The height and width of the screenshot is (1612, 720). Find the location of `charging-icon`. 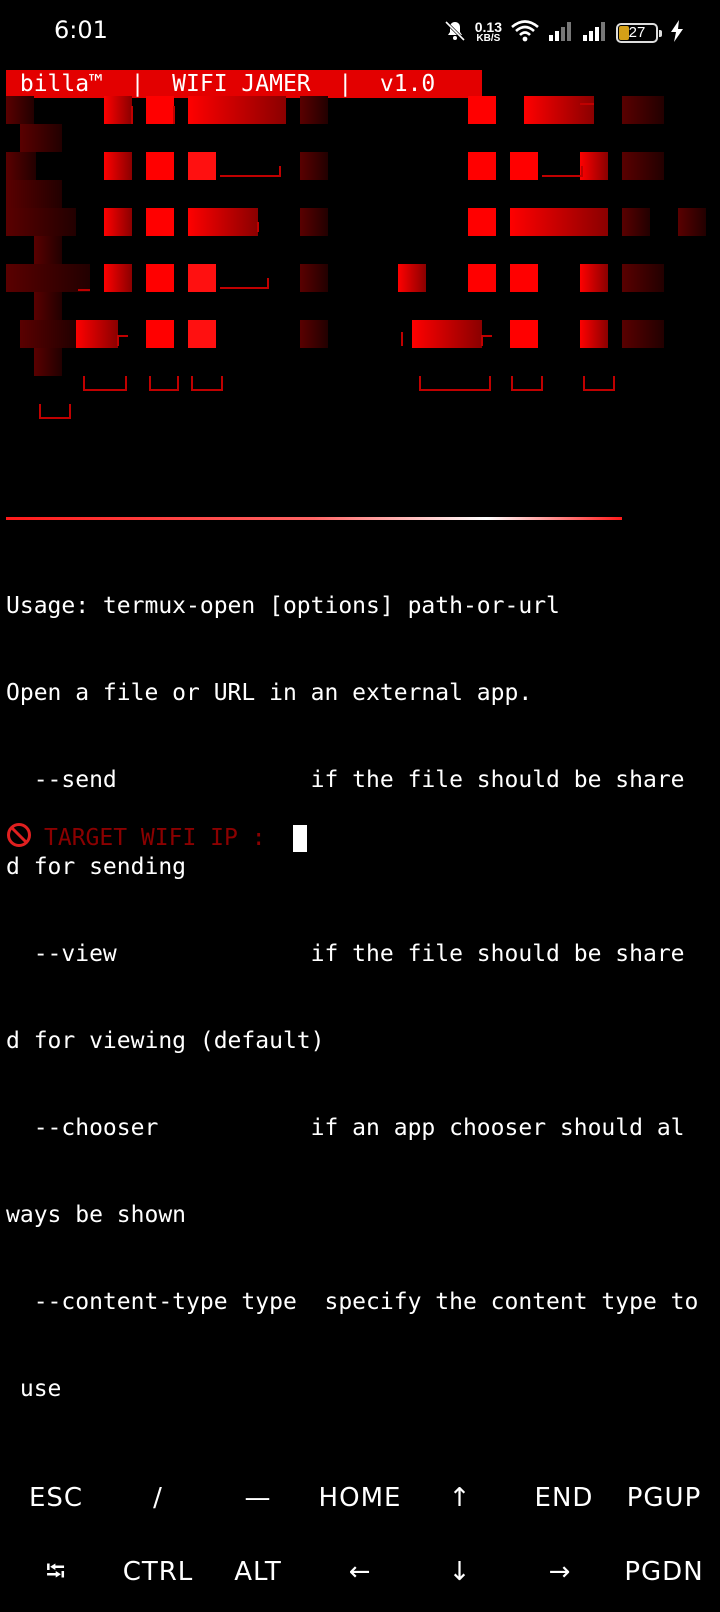

charging-icon is located at coordinates (677, 33).